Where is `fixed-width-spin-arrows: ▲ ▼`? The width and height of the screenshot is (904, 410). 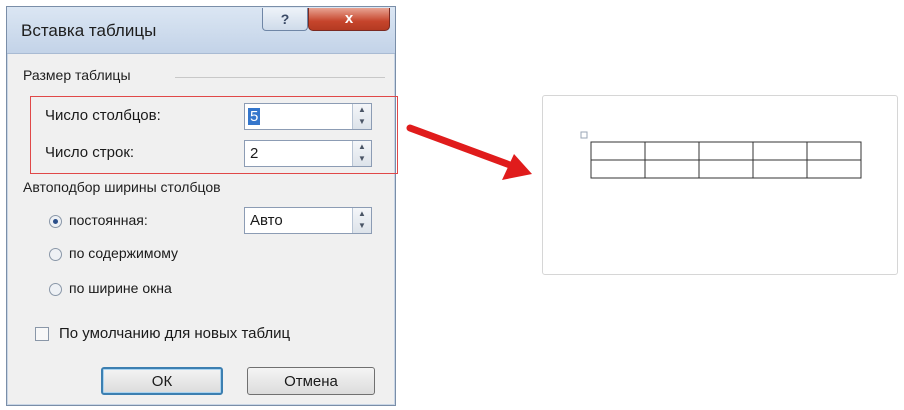
fixed-width-spin-arrows: ▲ ▼ is located at coordinates (361, 220).